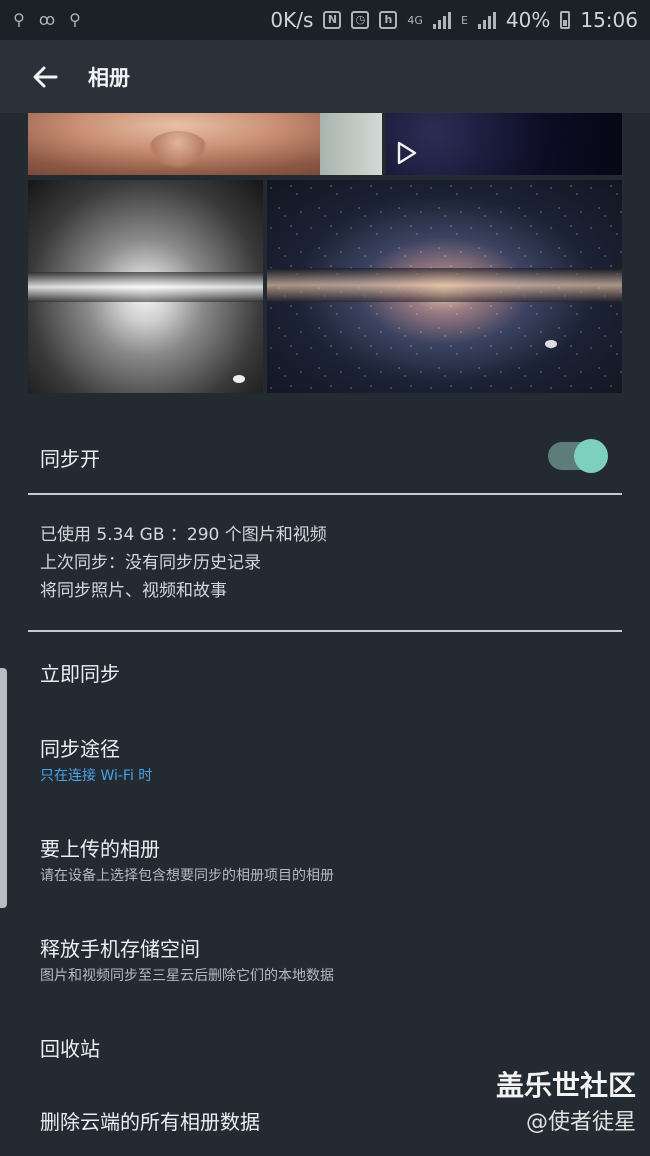 This screenshot has height=1156, width=650. I want to click on photo-thumbnail-galaxy-gray, so click(145, 286).